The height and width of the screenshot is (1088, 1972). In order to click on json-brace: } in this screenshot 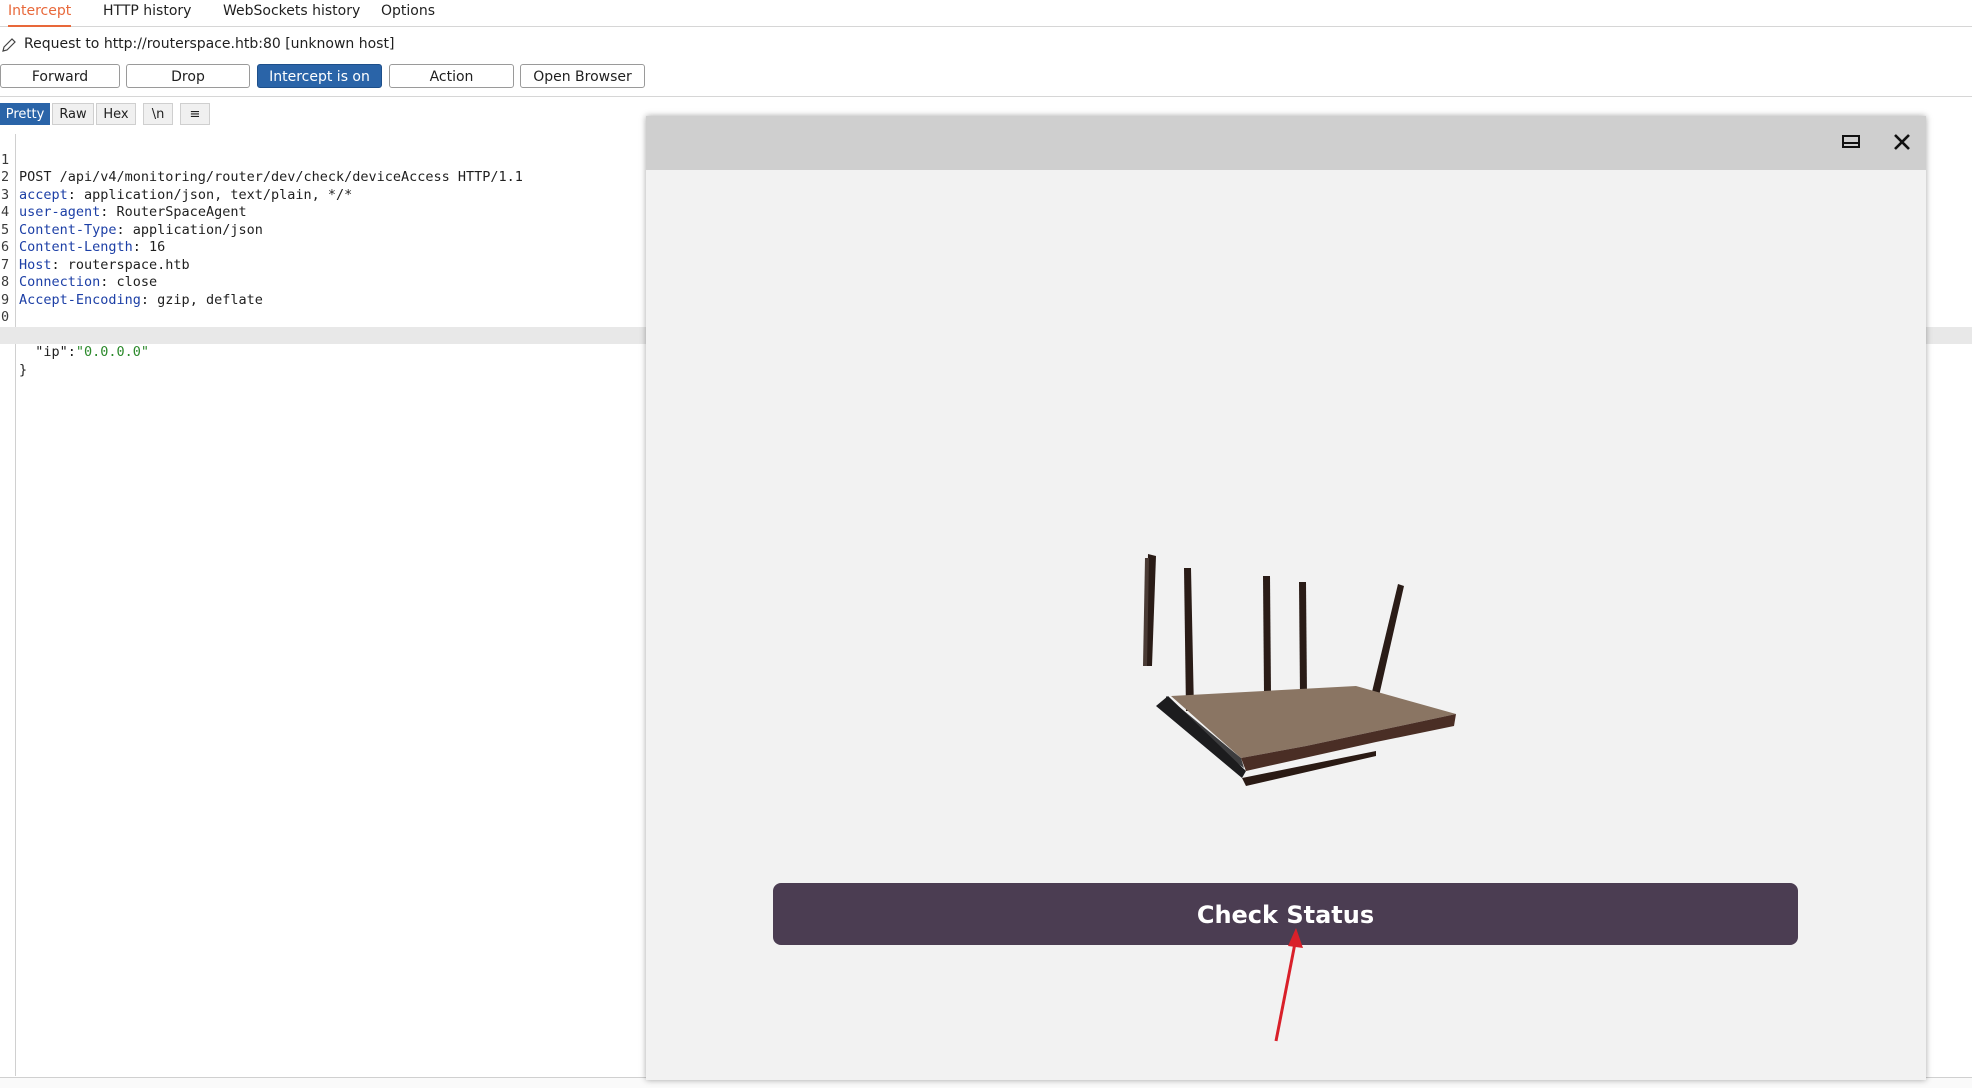, I will do `click(23, 369)`.